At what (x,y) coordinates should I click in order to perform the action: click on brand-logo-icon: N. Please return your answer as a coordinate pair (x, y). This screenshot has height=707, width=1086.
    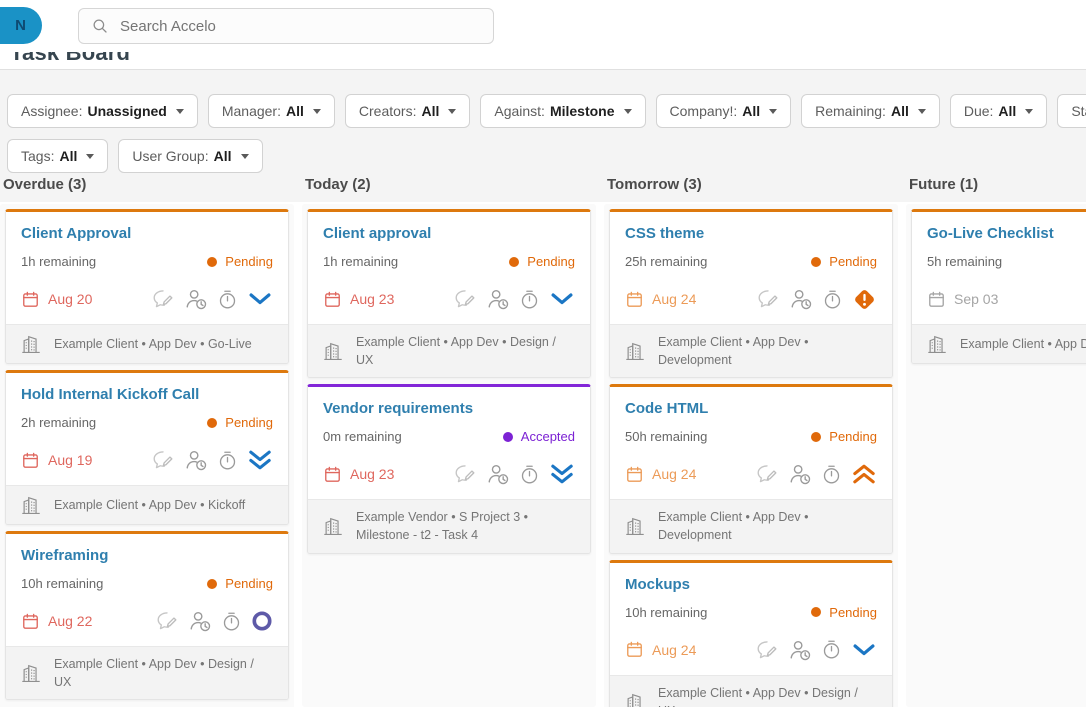
    Looking at the image, I should click on (21, 25).